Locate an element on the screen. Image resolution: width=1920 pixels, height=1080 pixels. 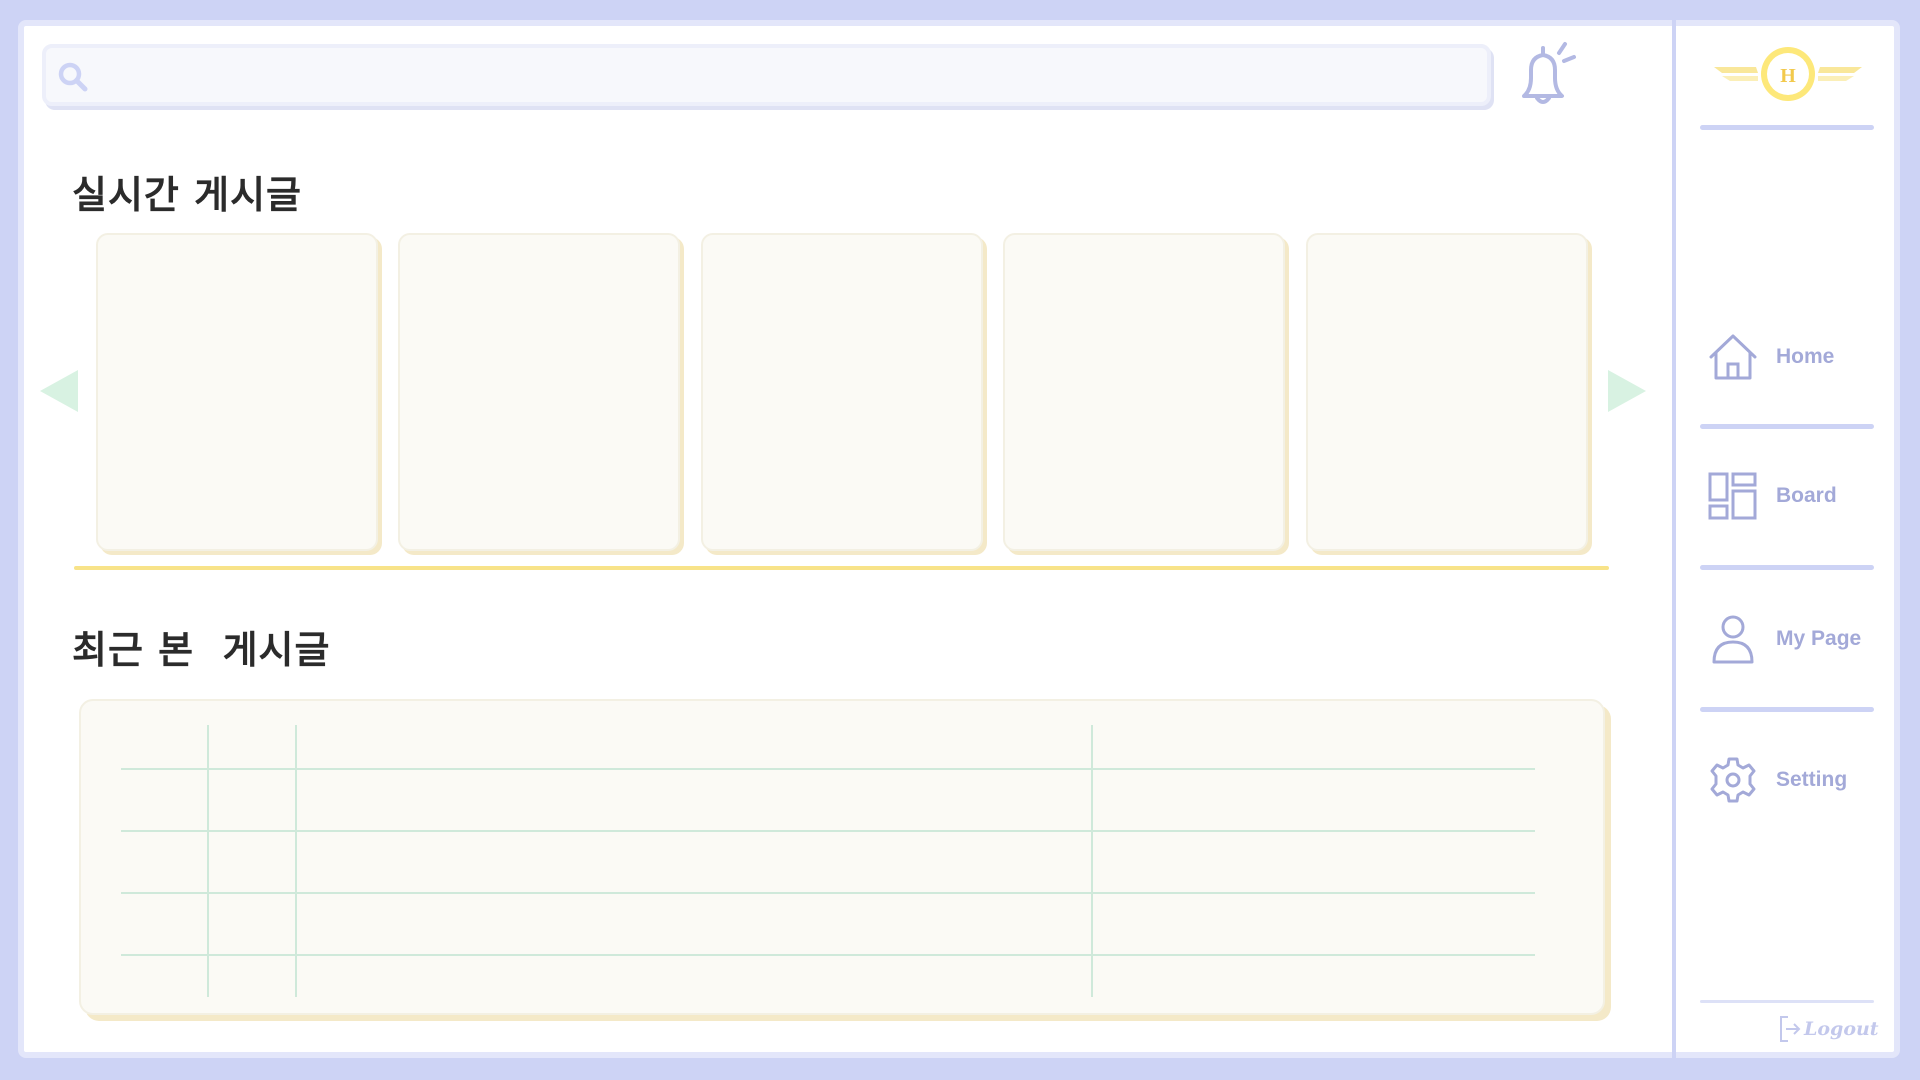
realtime-posts-title: 실시간 게시글 is located at coordinates (187, 195).